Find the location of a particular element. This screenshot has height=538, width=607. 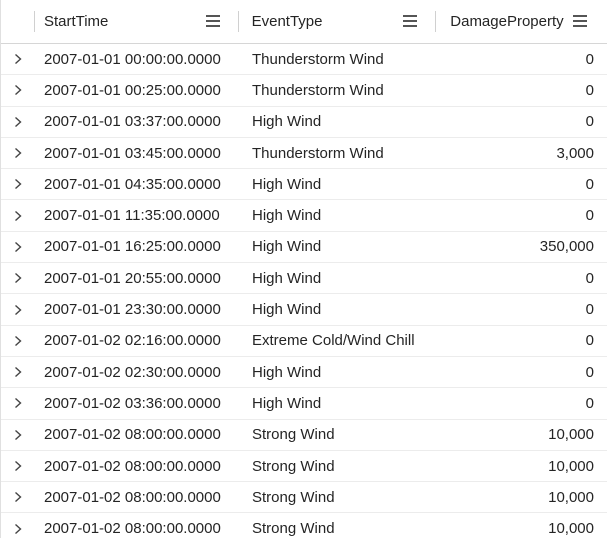

cell-eventtype: Extreme Cold/Wind Chill is located at coordinates (337, 340).